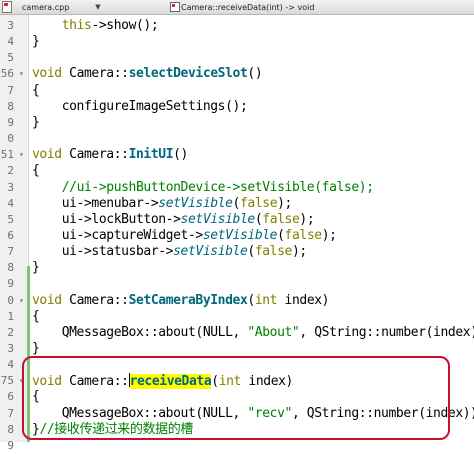 This screenshot has width=474, height=454. I want to click on code-line: this->show();, so click(95, 26).